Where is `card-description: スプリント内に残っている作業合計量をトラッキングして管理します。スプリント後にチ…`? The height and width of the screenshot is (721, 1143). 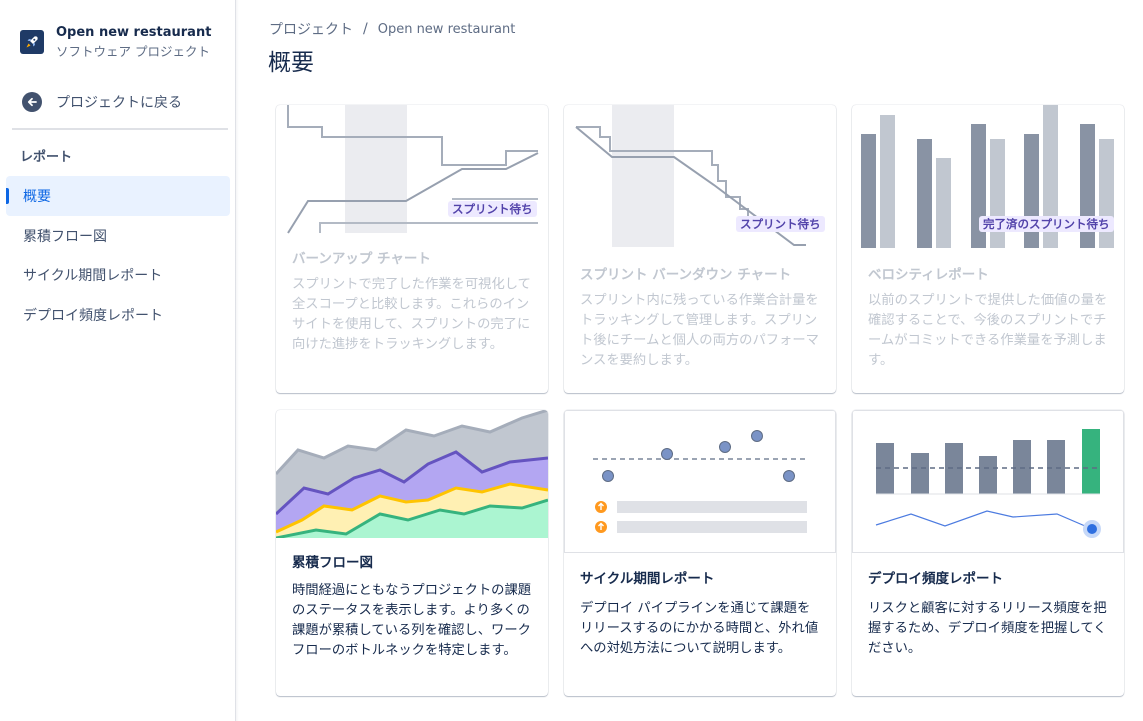 card-description: スプリント内に残っている作業合計量をトラッキングして管理します。スプリント後にチ… is located at coordinates (699, 330).